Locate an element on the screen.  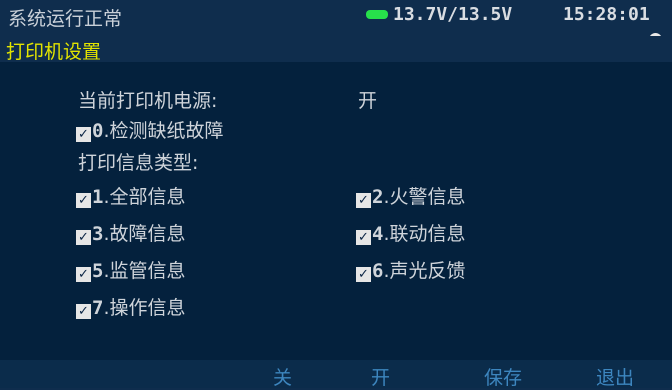
option-linkage-info: ✓ 4.联动信息 is located at coordinates (411, 232).